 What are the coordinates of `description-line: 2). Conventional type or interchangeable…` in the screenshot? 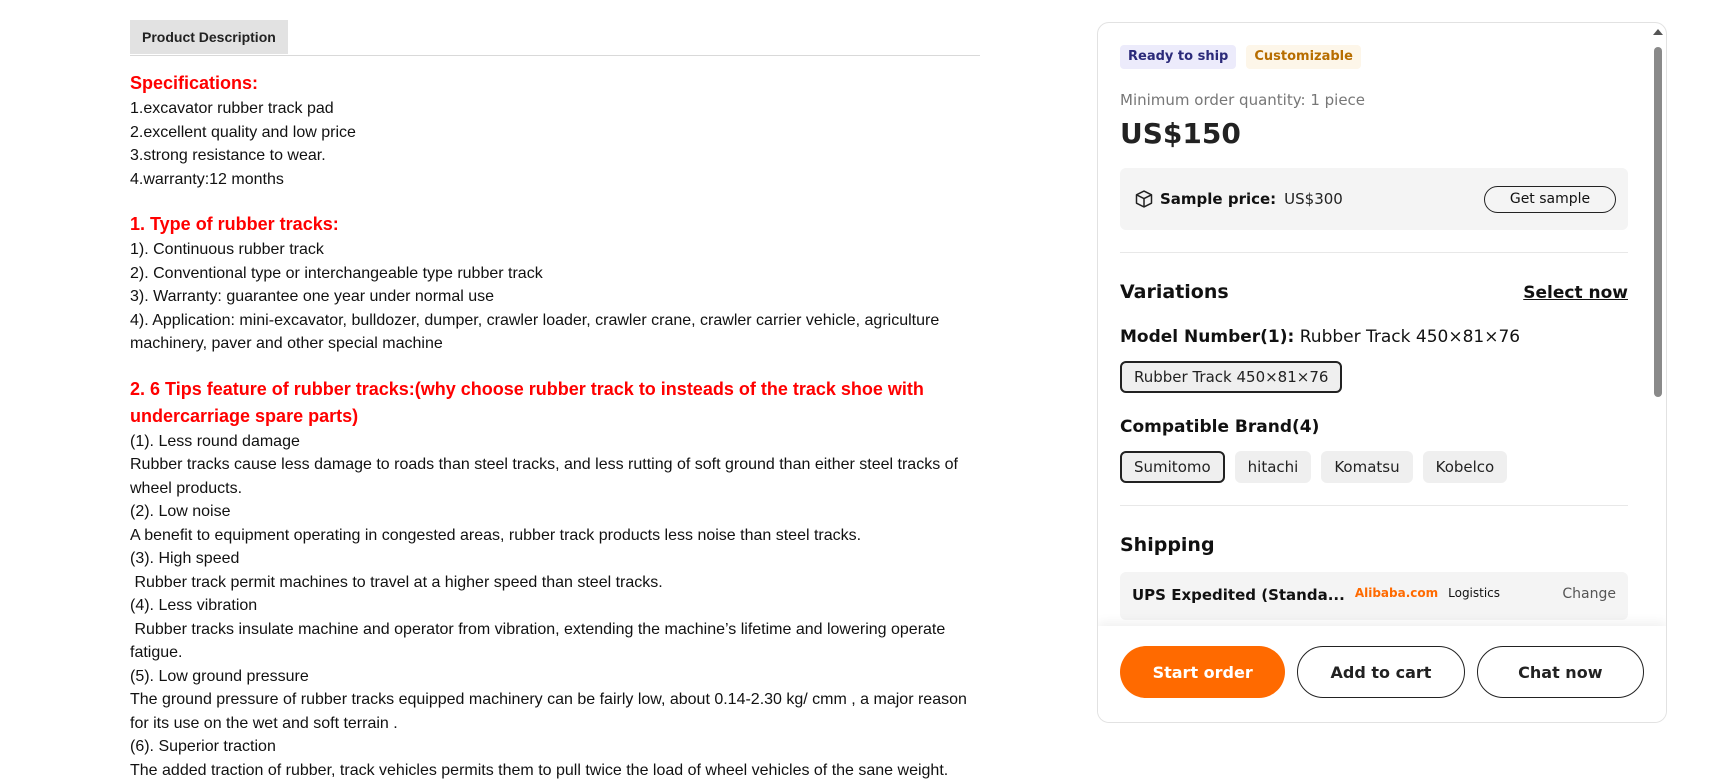 It's located at (336, 273).